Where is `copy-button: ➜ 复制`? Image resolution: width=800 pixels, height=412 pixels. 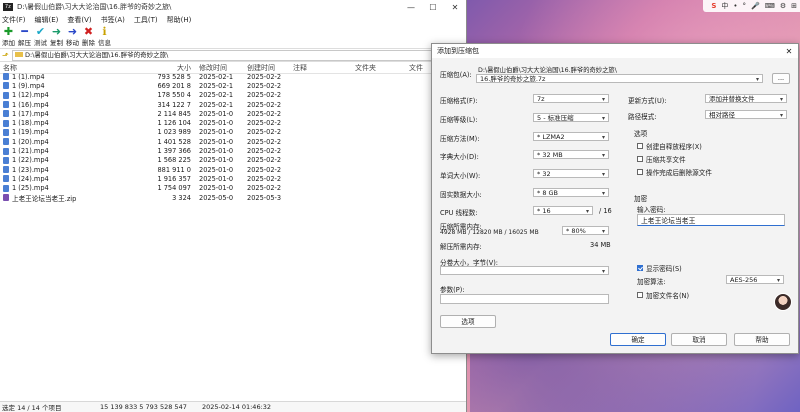 copy-button: ➜ 复制 is located at coordinates (56, 36).